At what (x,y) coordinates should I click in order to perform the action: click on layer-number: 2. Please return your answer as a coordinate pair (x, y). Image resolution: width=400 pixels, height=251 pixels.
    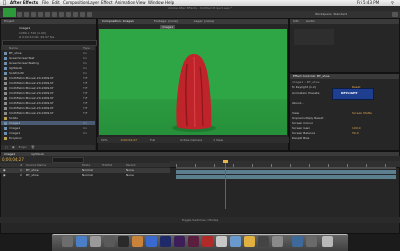
    Looking at the image, I should click on (21, 175).